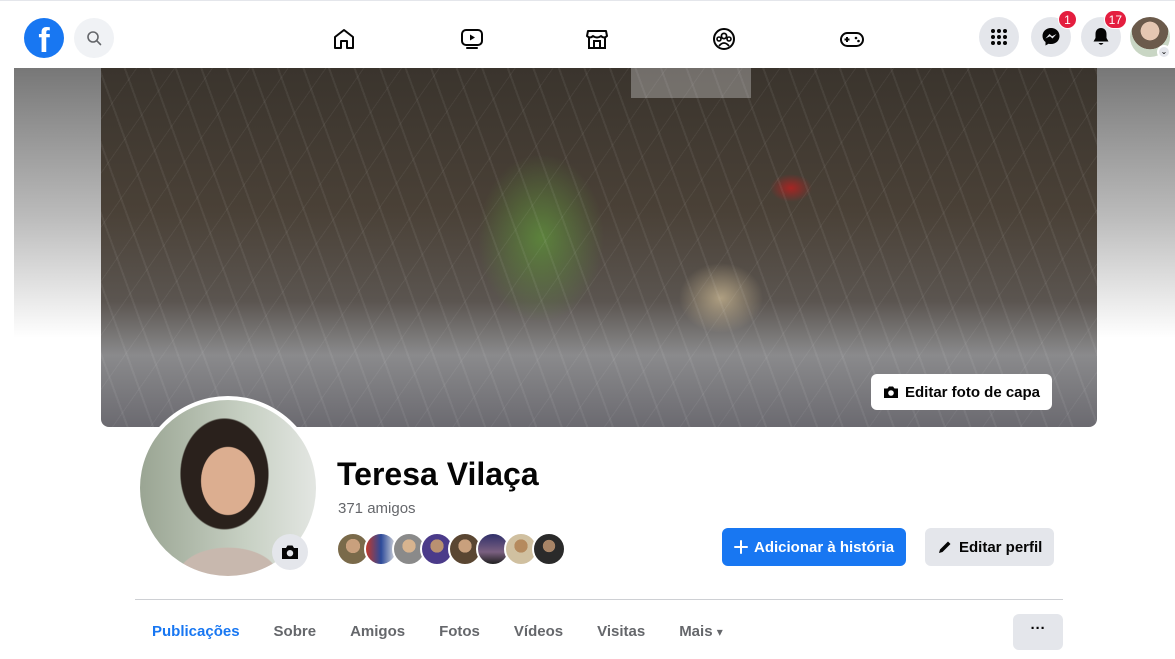  I want to click on tab-fotos: Fotos, so click(459, 632).